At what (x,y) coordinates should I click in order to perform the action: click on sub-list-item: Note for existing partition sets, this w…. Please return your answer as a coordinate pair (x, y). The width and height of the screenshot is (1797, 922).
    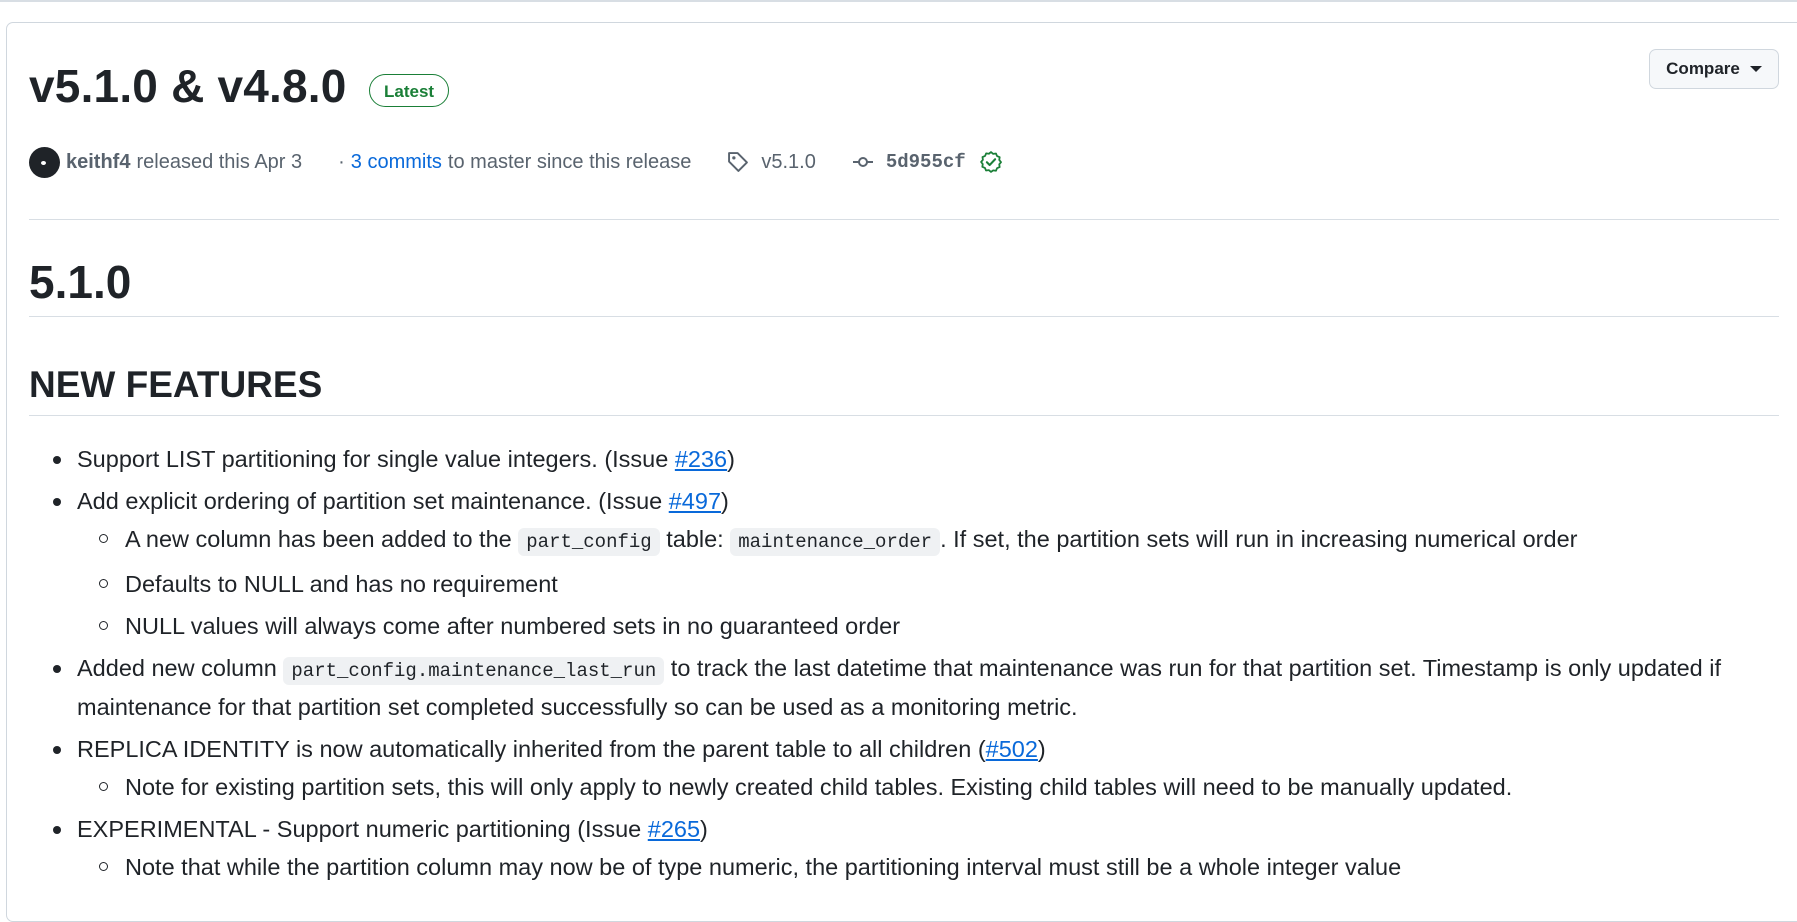
    Looking at the image, I should click on (928, 787).